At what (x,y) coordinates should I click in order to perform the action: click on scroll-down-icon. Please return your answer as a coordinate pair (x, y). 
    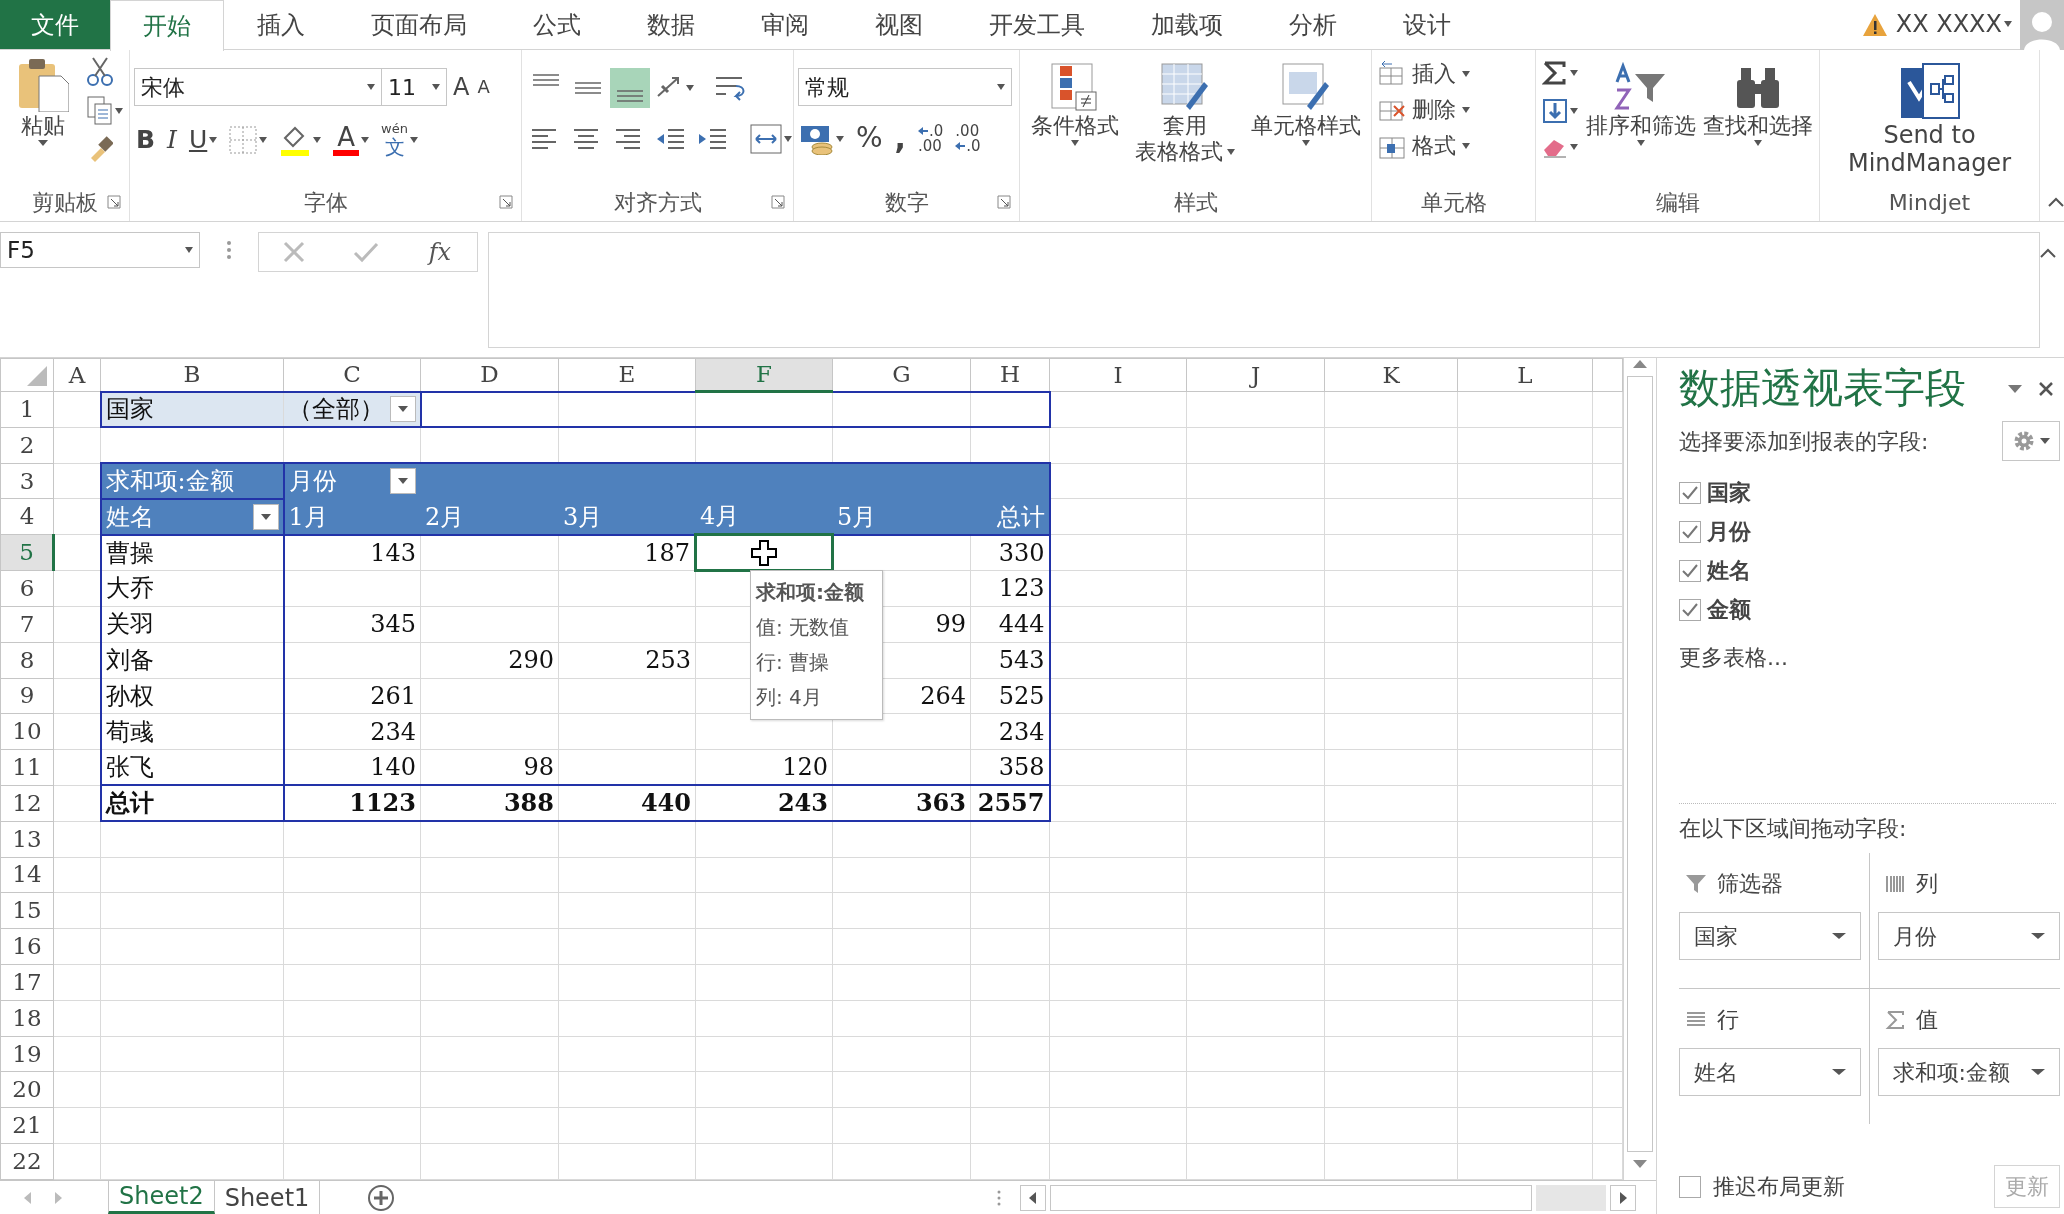
    Looking at the image, I should click on (1640, 1164).